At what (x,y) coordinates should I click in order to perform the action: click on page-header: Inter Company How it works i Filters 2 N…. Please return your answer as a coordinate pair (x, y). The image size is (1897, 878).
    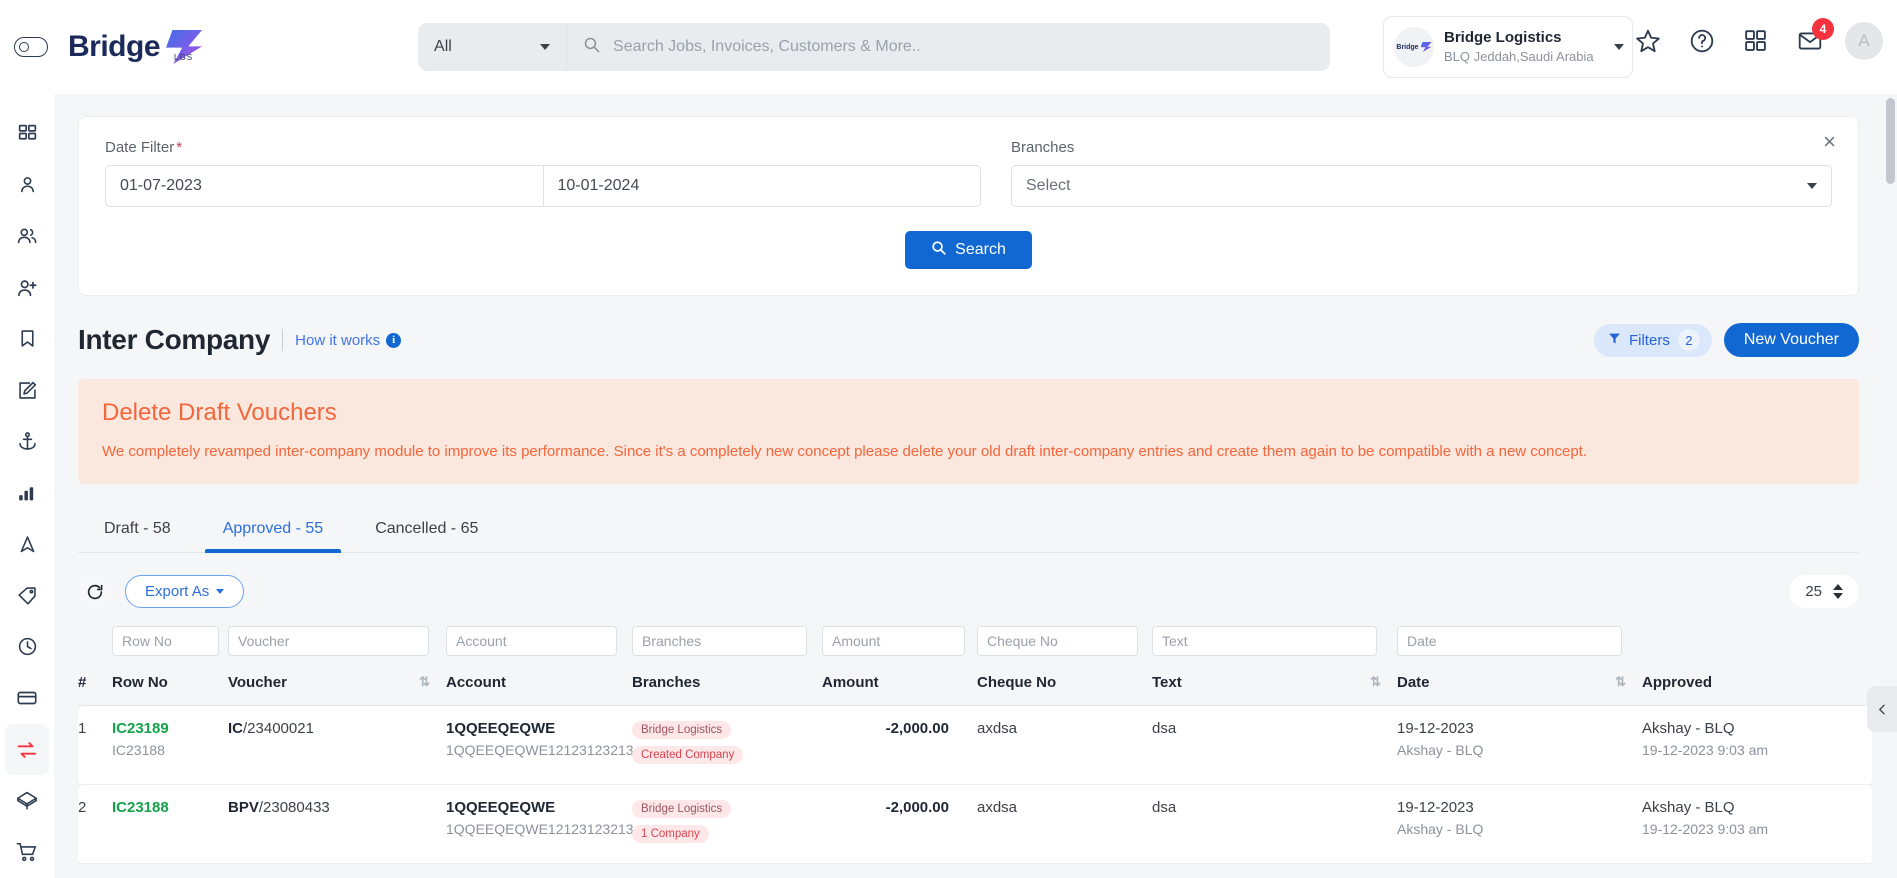
    Looking at the image, I should click on (968, 340).